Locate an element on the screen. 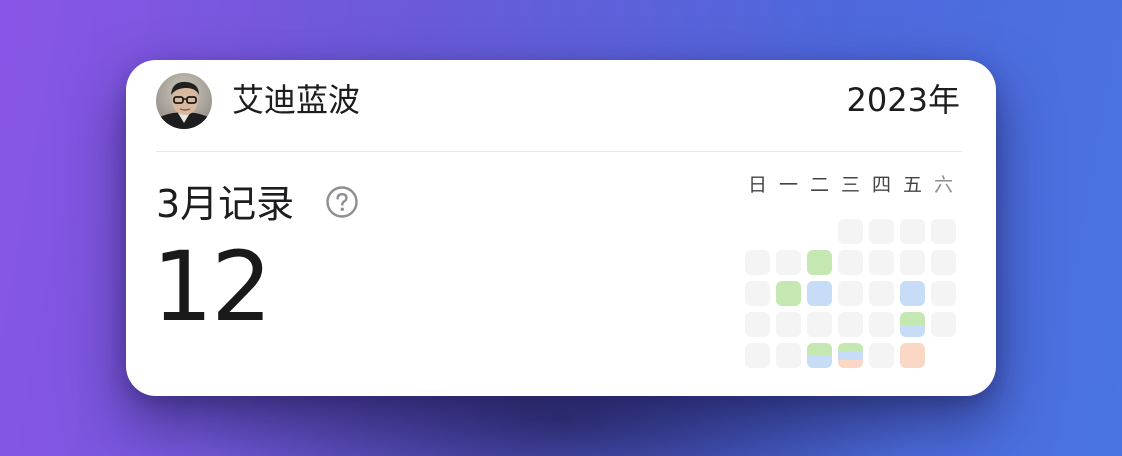 The height and width of the screenshot is (456, 1122). weekday-label: 二 is located at coordinates (819, 185).